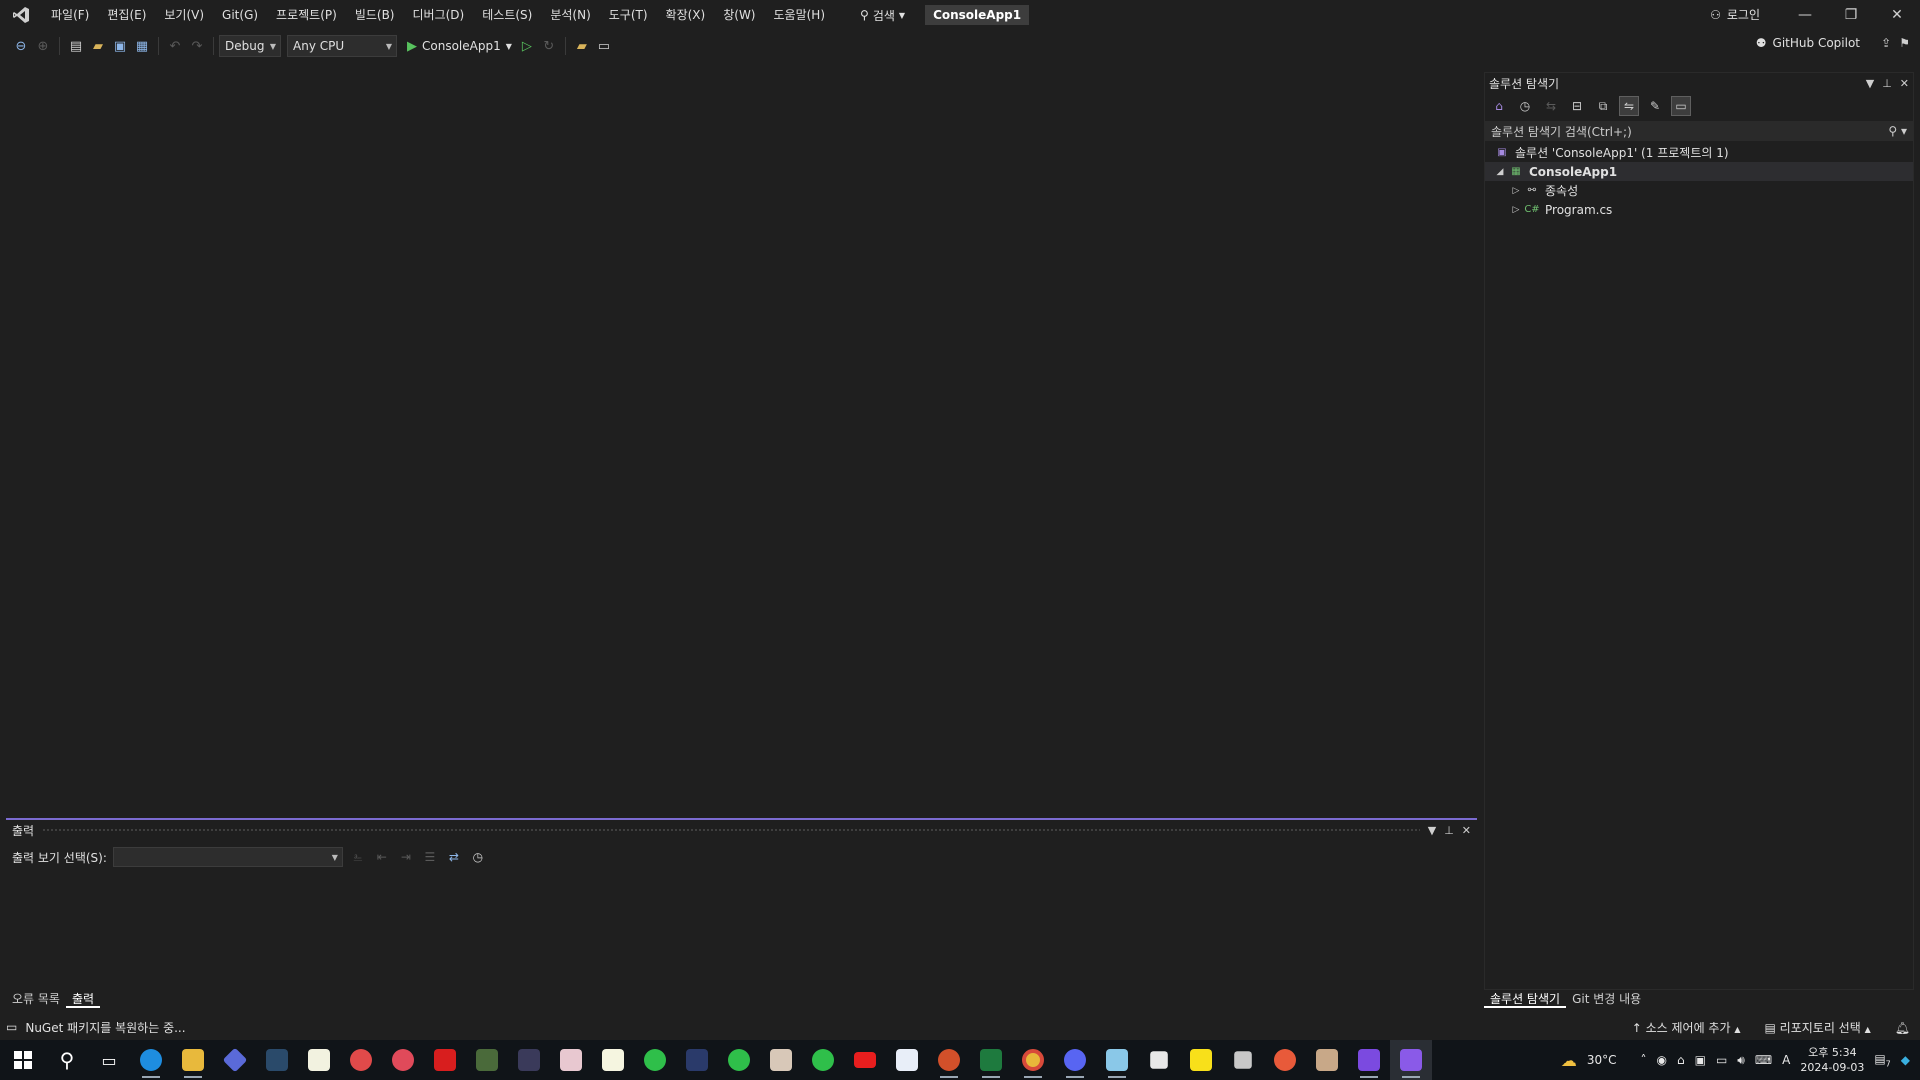 This screenshot has height=1080, width=1920. I want to click on navigate-forward-icon: ⊕, so click(43, 46).